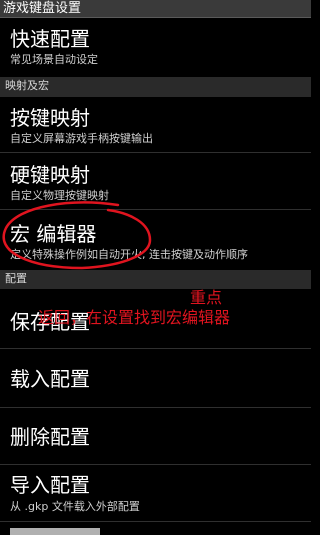  I want to click on section-header-config: 配置, so click(155, 279).